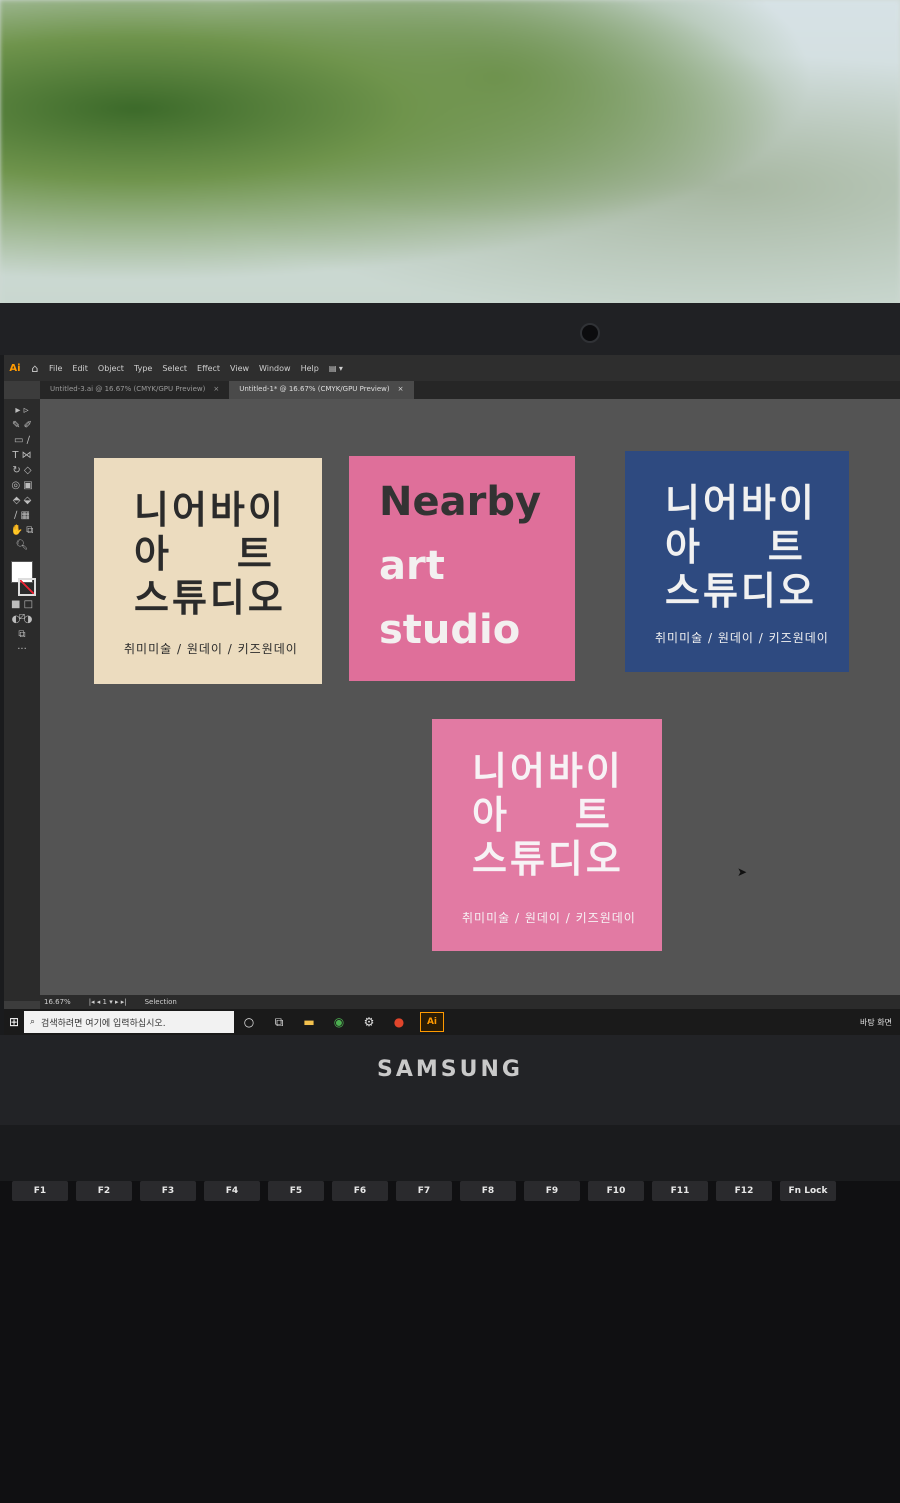  Describe the element at coordinates (14, 1022) in the screenshot. I see `windows-start-icon: ⊞` at that location.